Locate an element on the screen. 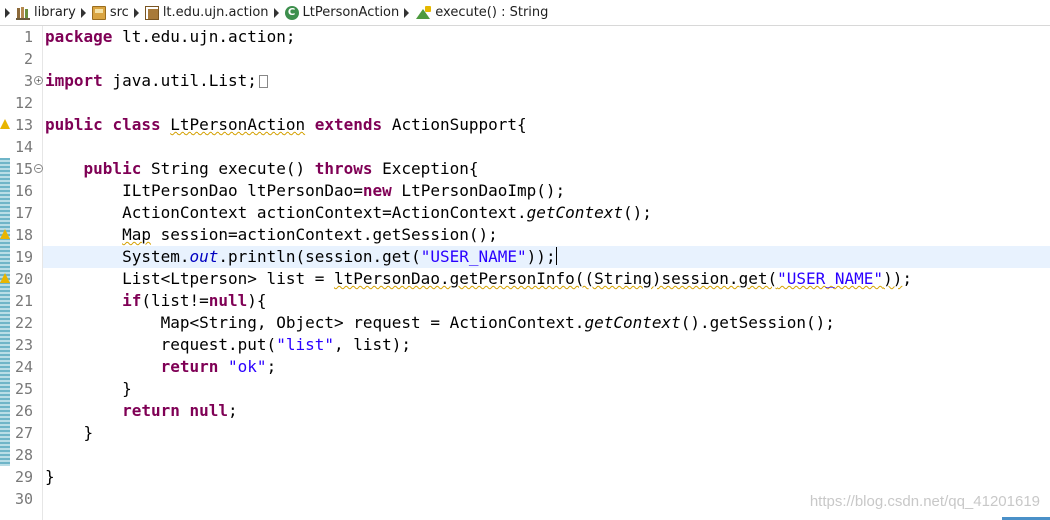 The width and height of the screenshot is (1050, 520). code-token: System. is located at coordinates (117, 256).